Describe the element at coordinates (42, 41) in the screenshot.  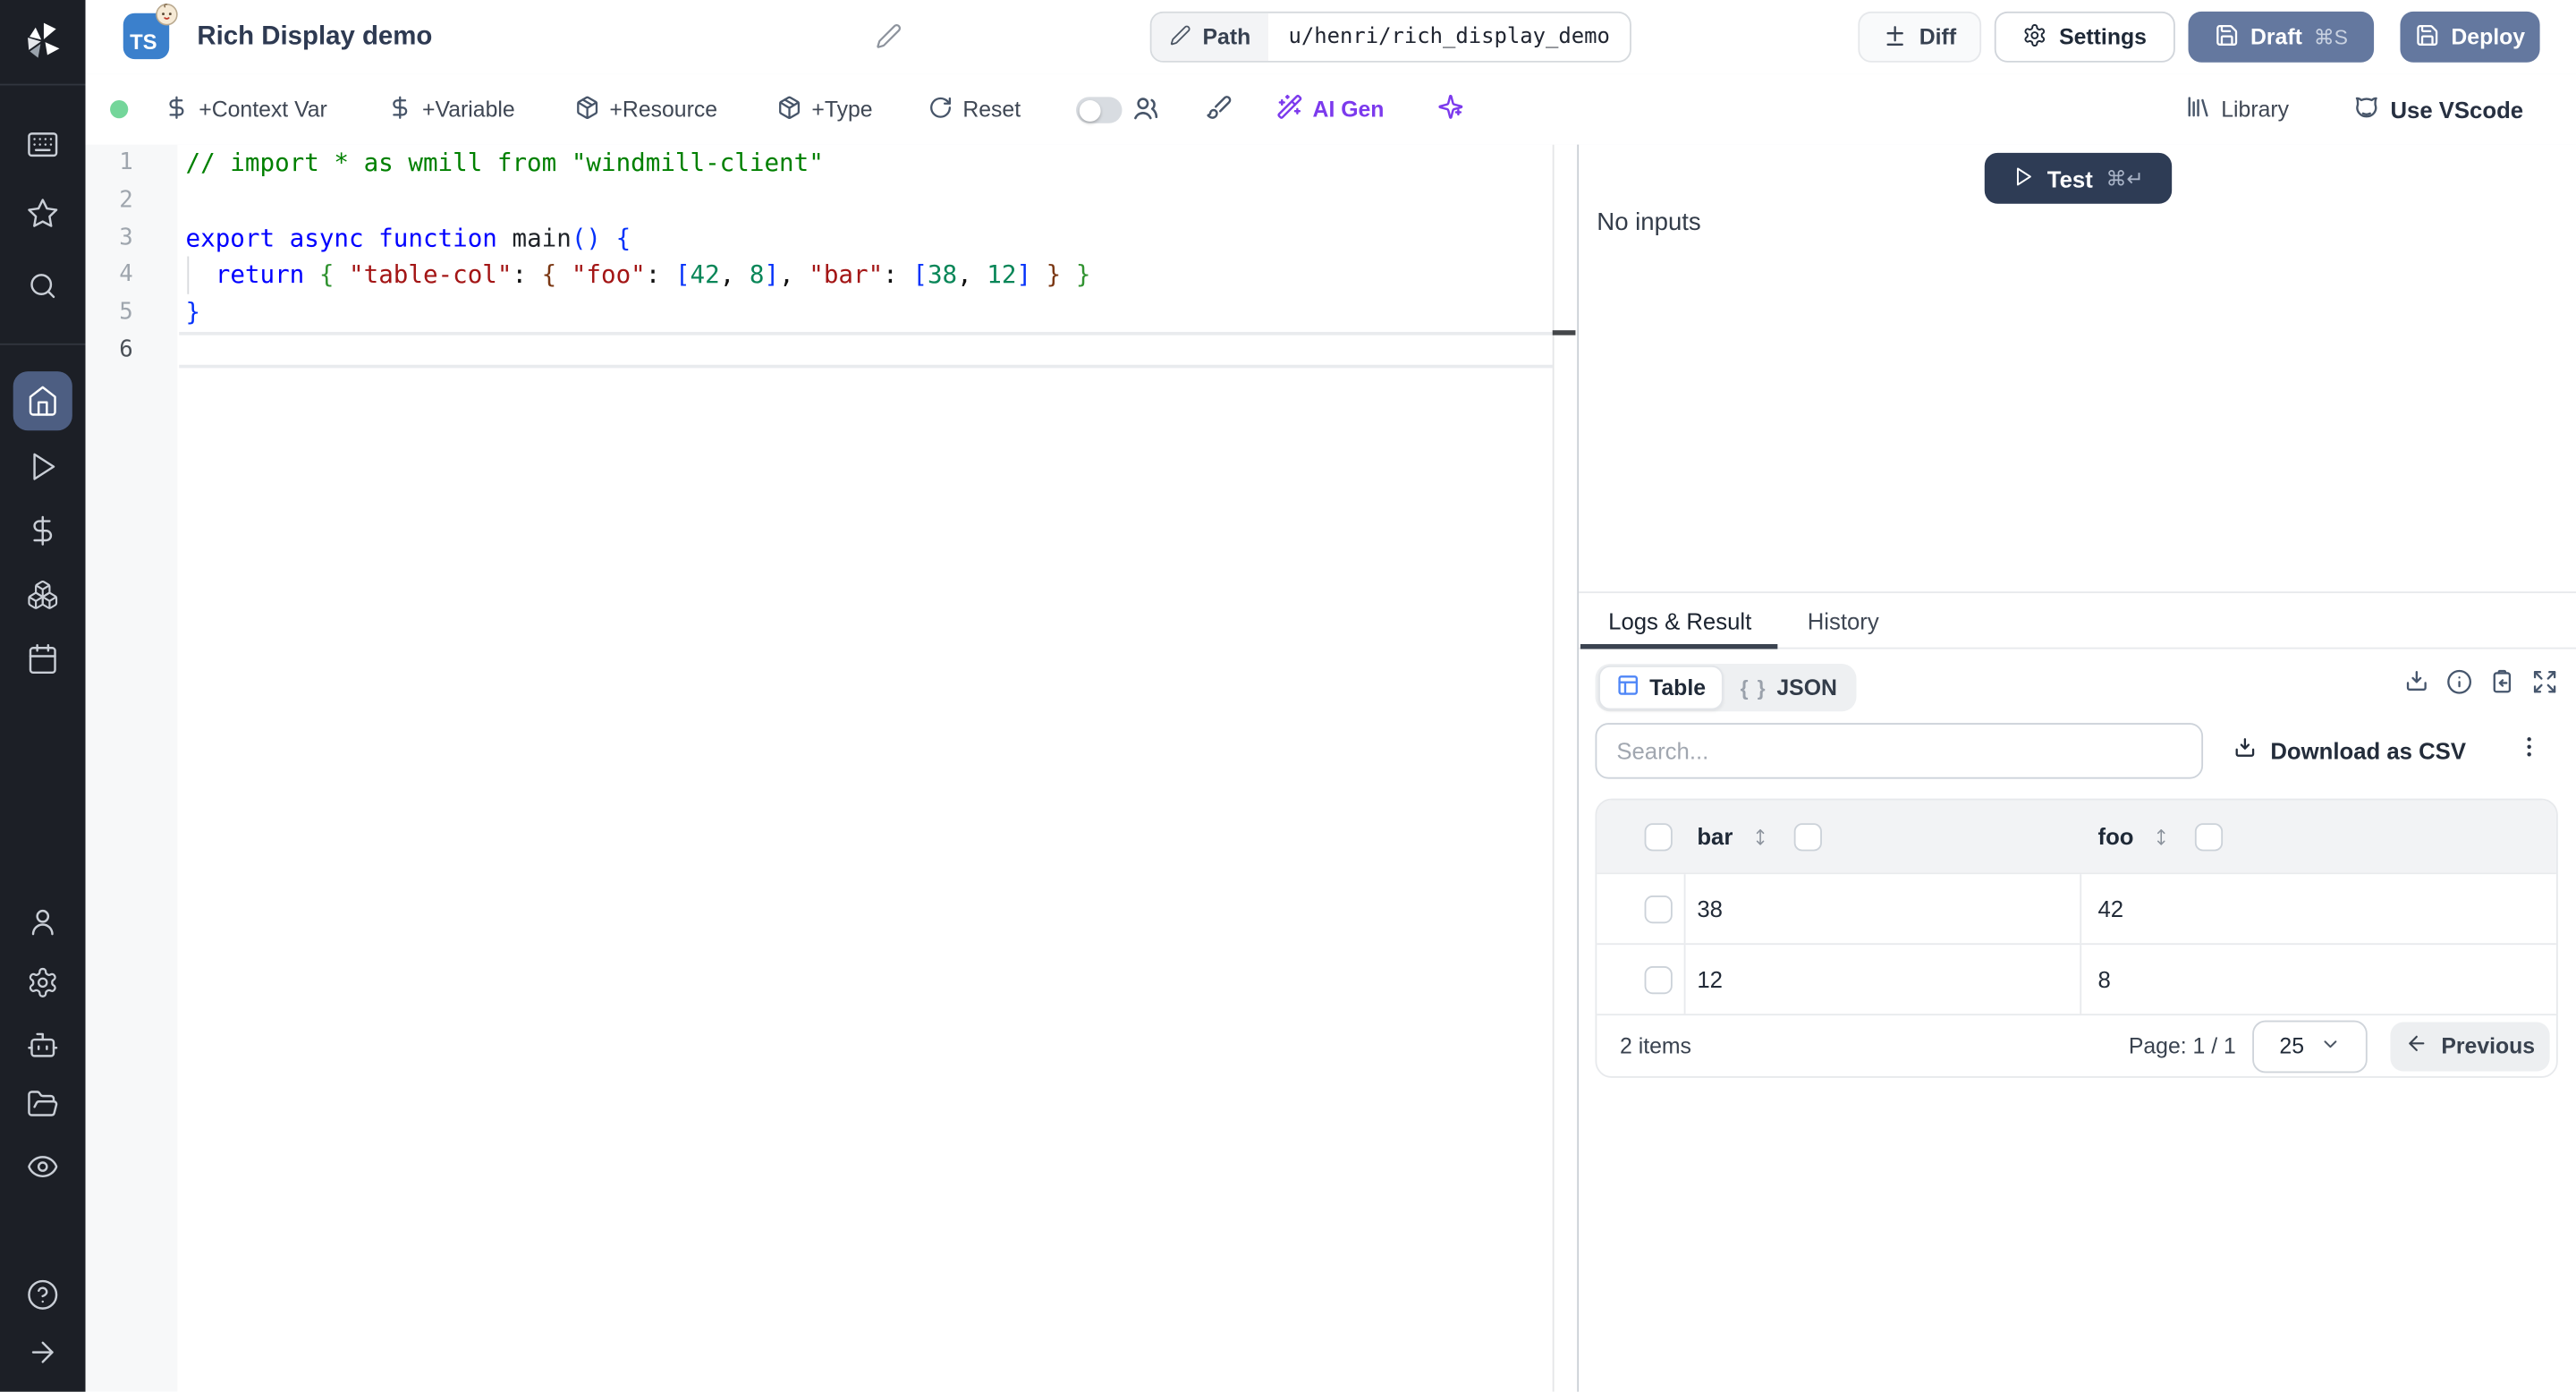
I see `windmill-logo` at that location.